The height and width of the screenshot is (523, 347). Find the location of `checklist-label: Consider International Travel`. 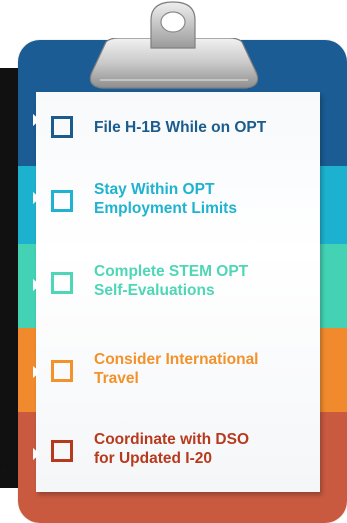

checklist-label: Consider International Travel is located at coordinates (176, 369).